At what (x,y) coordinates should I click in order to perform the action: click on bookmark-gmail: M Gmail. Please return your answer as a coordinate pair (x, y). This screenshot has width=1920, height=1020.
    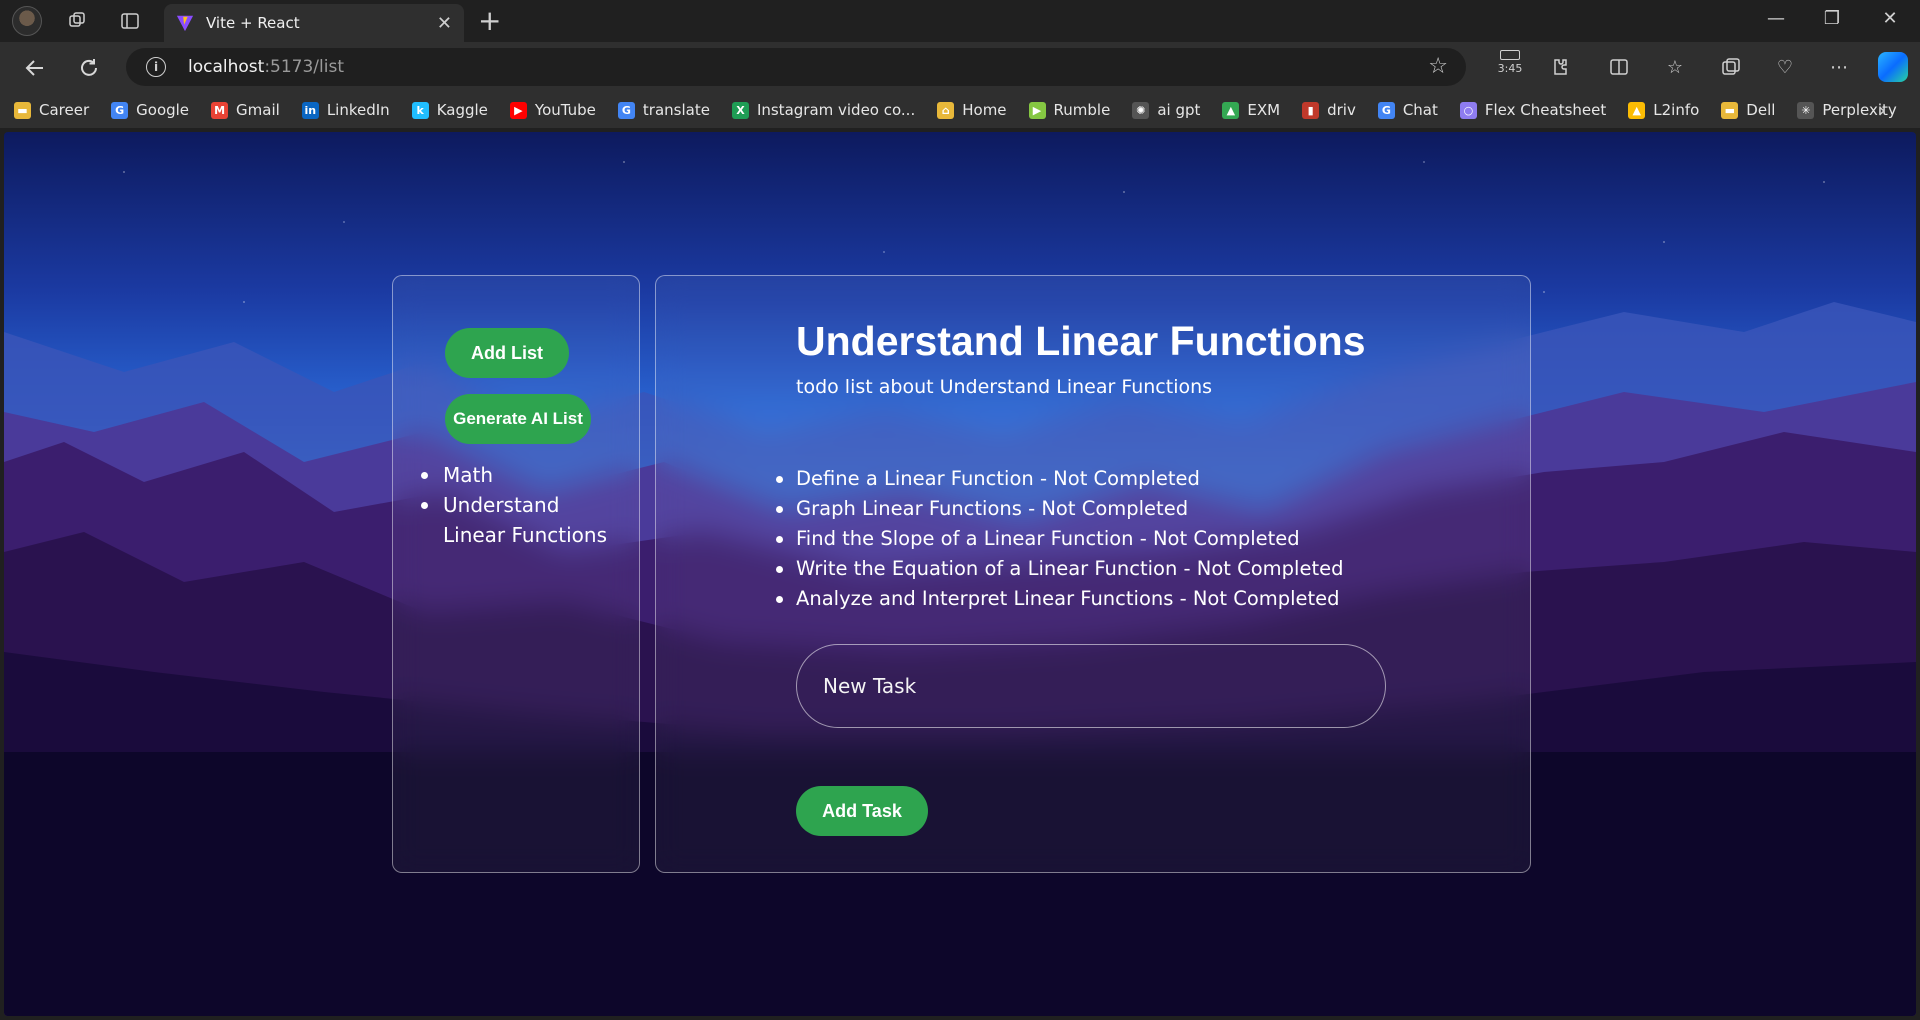
    Looking at the image, I should click on (245, 110).